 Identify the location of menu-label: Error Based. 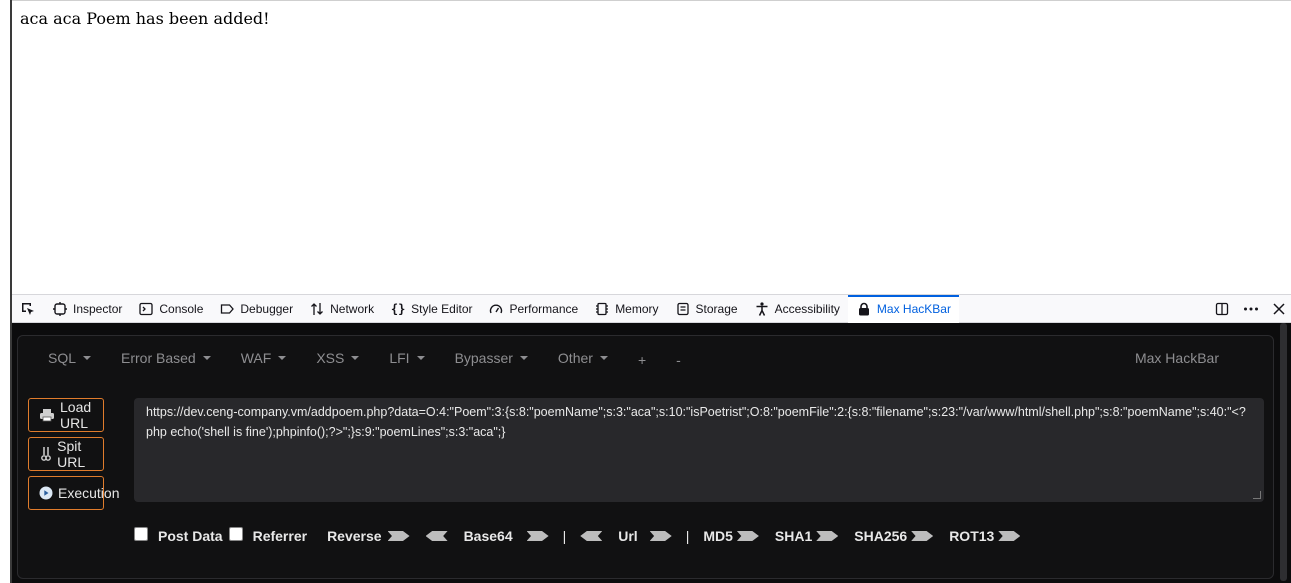
(158, 358).